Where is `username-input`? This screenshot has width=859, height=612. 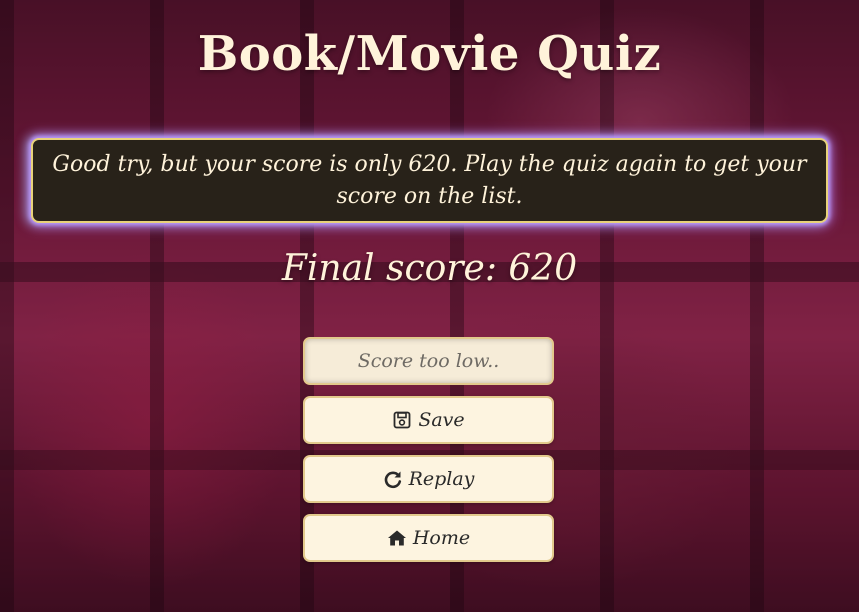
username-input is located at coordinates (428, 361).